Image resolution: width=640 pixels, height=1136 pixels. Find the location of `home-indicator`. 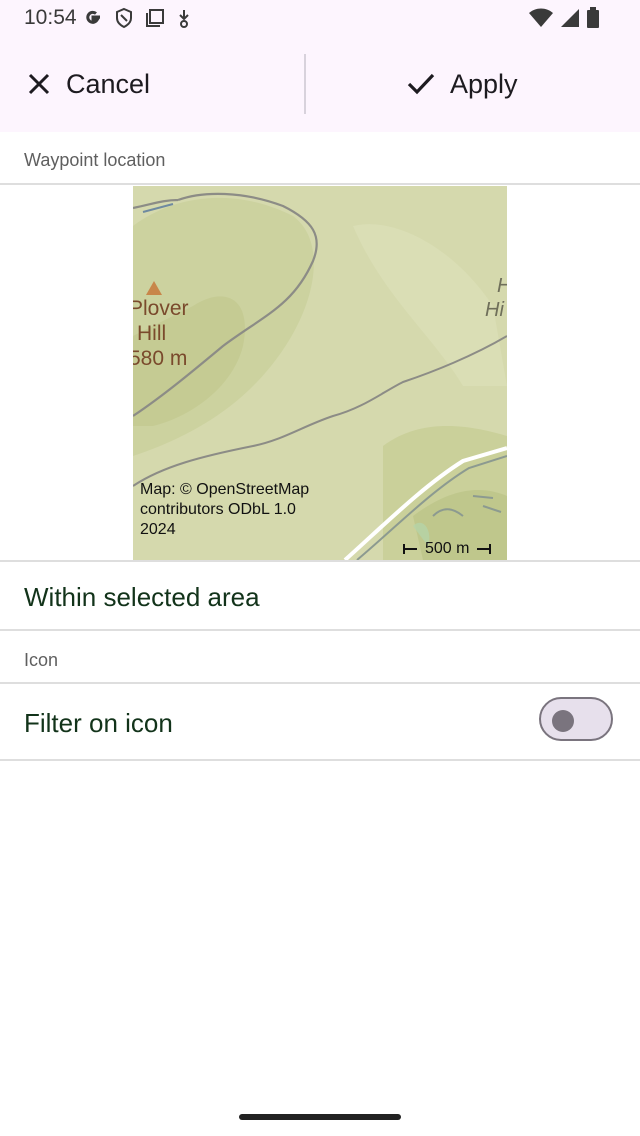

home-indicator is located at coordinates (320, 1117).